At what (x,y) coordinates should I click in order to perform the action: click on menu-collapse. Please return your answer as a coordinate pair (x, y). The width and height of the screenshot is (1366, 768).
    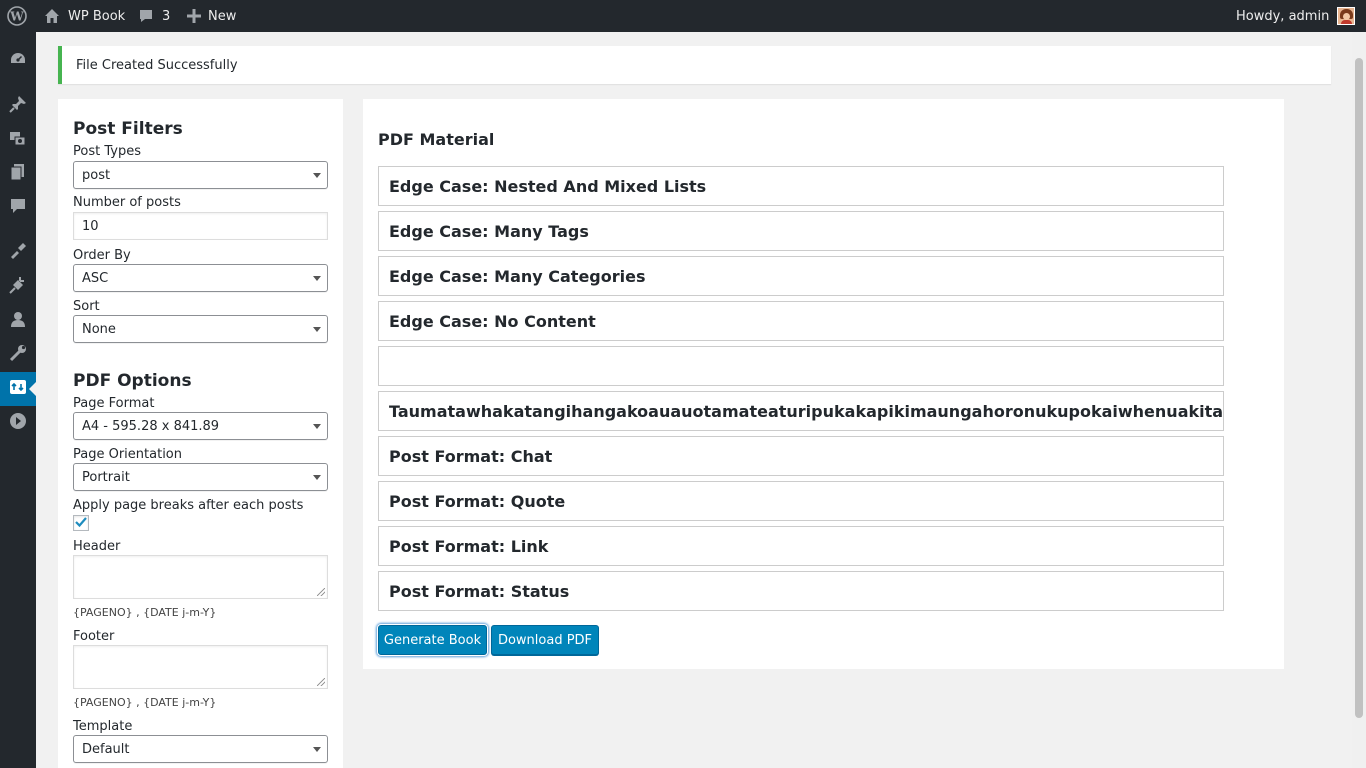
    Looking at the image, I should click on (18, 423).